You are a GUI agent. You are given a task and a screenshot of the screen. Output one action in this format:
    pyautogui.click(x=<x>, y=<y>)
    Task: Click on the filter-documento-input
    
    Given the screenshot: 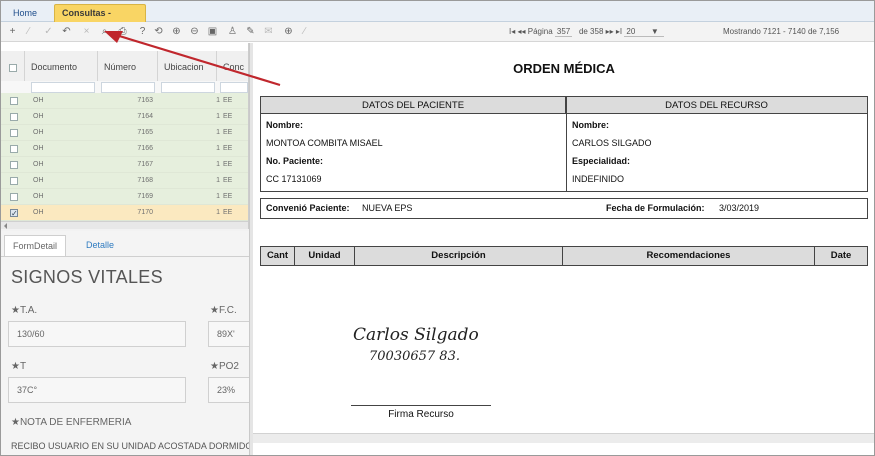 What is the action you would take?
    pyautogui.click(x=63, y=87)
    